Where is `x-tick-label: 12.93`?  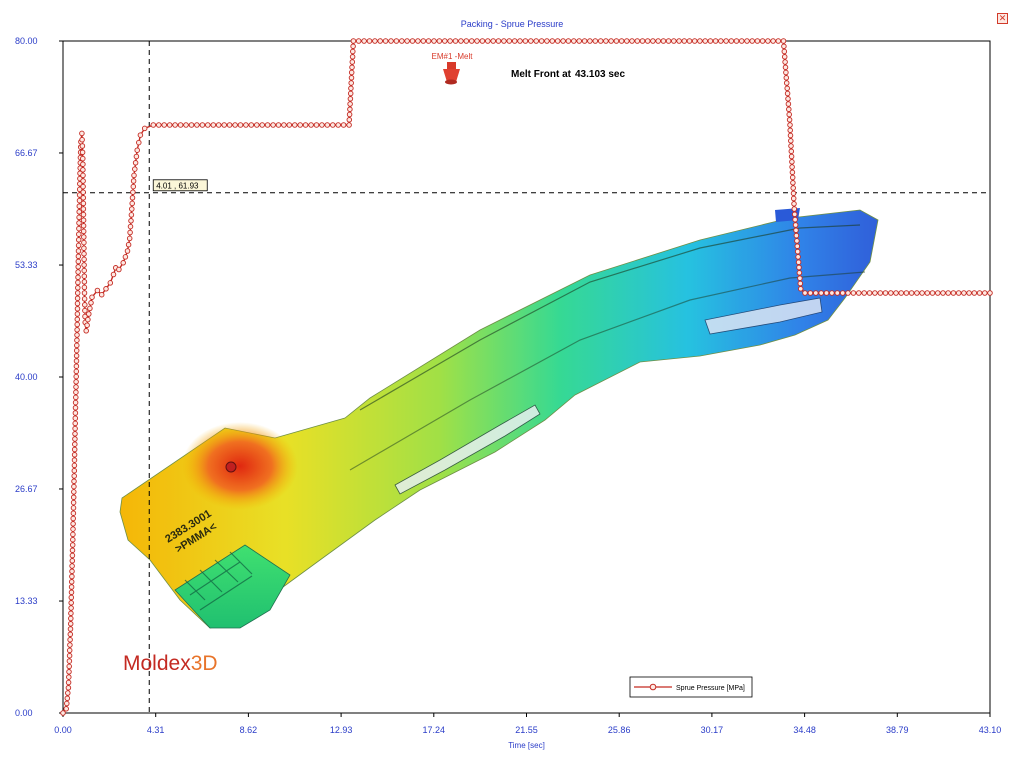 x-tick-label: 12.93 is located at coordinates (341, 730).